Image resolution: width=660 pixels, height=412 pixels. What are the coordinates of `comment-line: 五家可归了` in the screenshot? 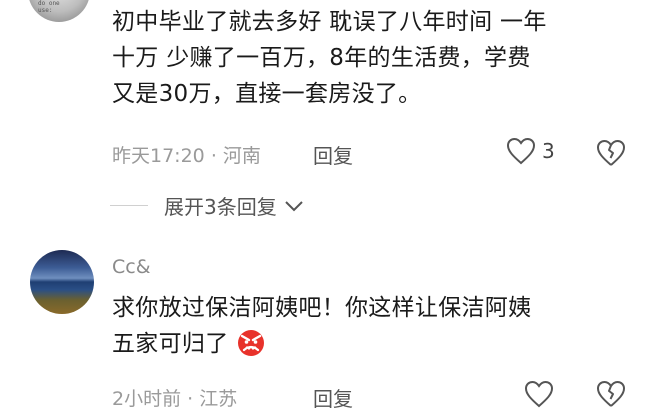 It's located at (321, 344).